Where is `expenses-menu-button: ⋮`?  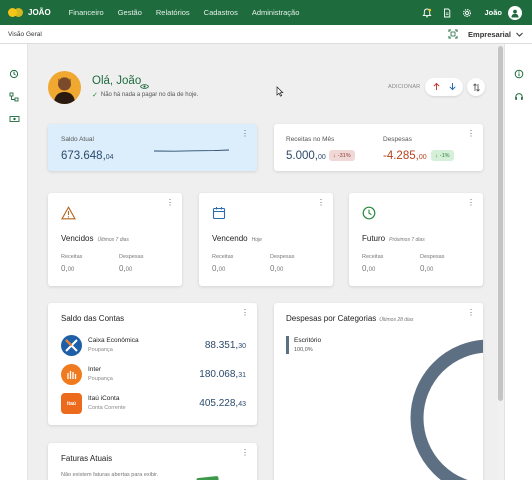 expenses-menu-button: ⋮ is located at coordinates (471, 313).